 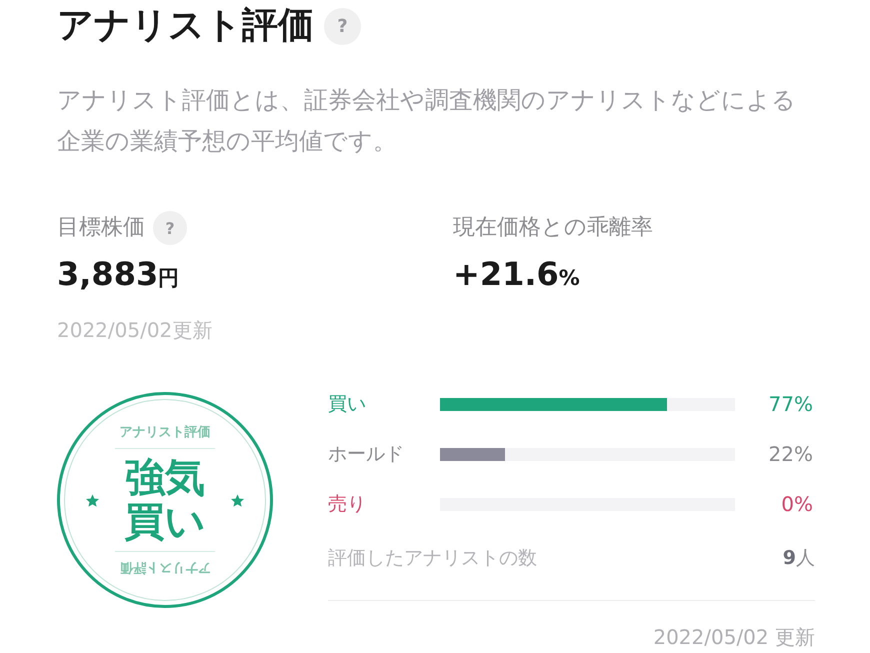 I want to click on rating-percent: 22%, so click(x=790, y=454).